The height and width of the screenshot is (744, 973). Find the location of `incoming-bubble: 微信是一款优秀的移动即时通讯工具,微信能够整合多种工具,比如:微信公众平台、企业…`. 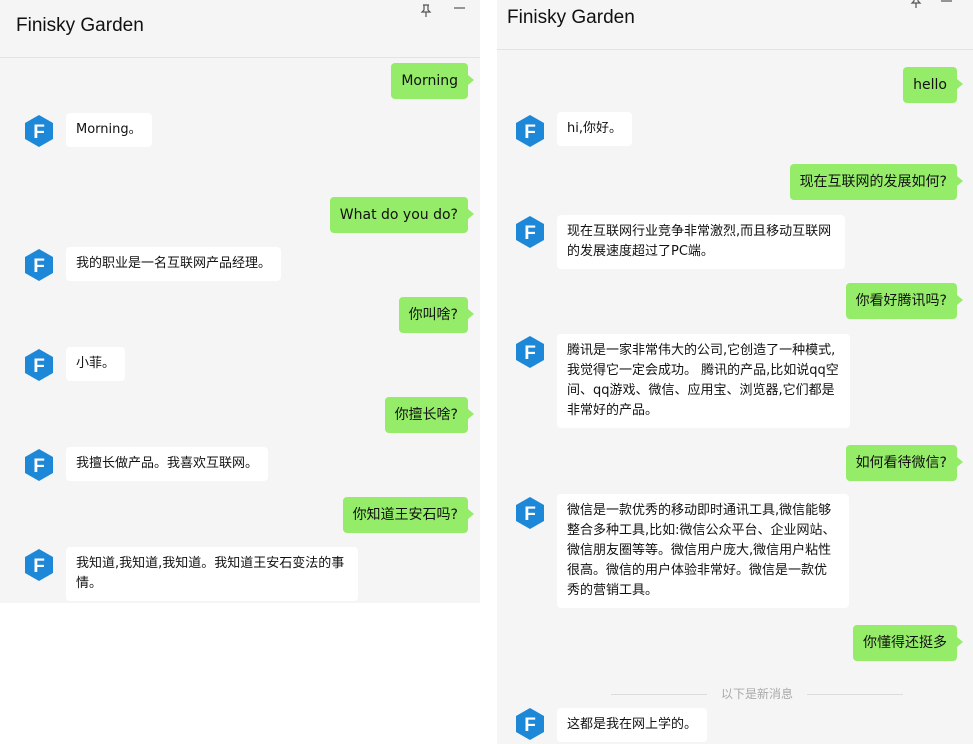

incoming-bubble: 微信是一款优秀的移动即时通讯工具,微信能够整合多种工具,比如:微信公众平台、企业… is located at coordinates (703, 551).